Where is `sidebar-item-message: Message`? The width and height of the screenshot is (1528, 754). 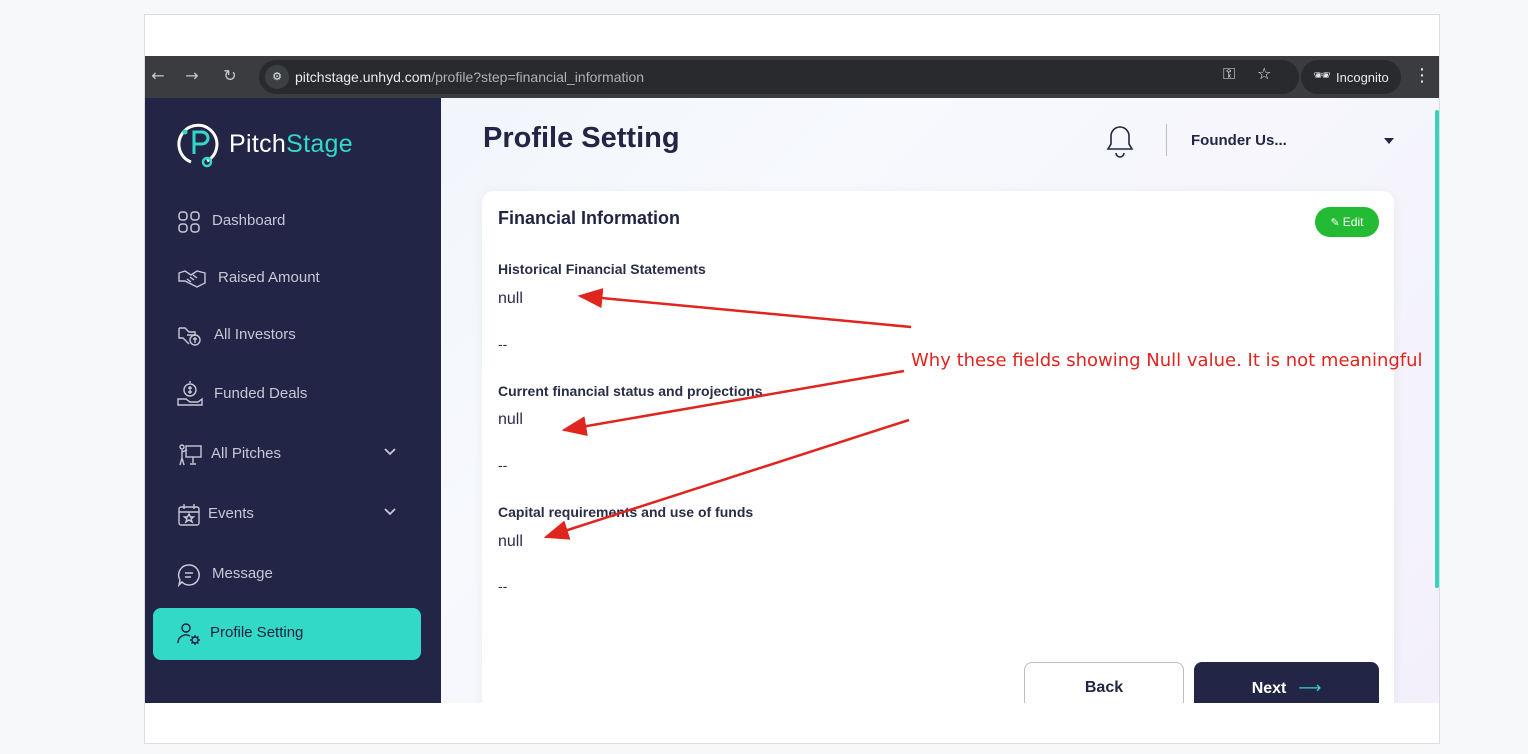 sidebar-item-message: Message is located at coordinates (287, 575).